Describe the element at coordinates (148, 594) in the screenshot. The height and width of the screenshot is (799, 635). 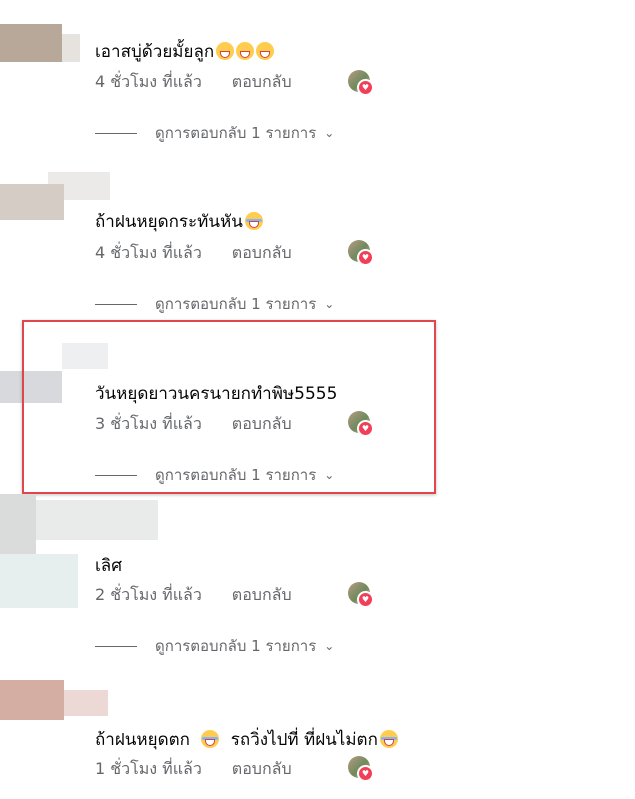
I see `timestamp: 2 ชั่วโมง ที่แล้ว` at that location.